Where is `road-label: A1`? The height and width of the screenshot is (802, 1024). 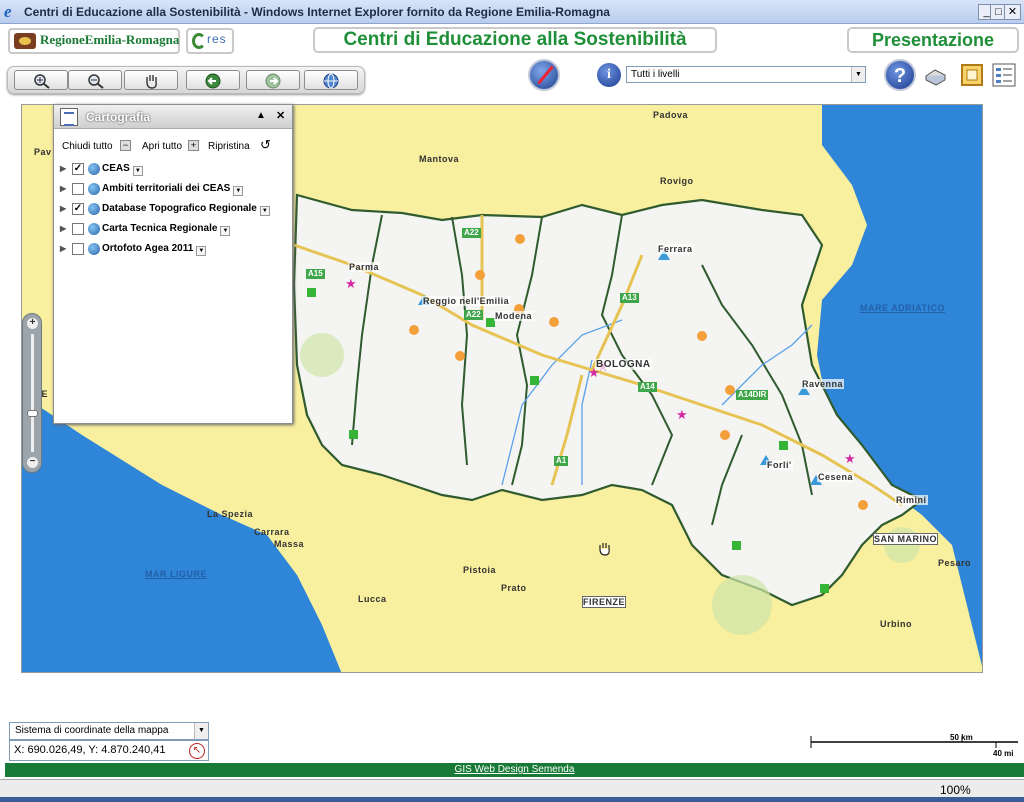 road-label: A1 is located at coordinates (561, 461).